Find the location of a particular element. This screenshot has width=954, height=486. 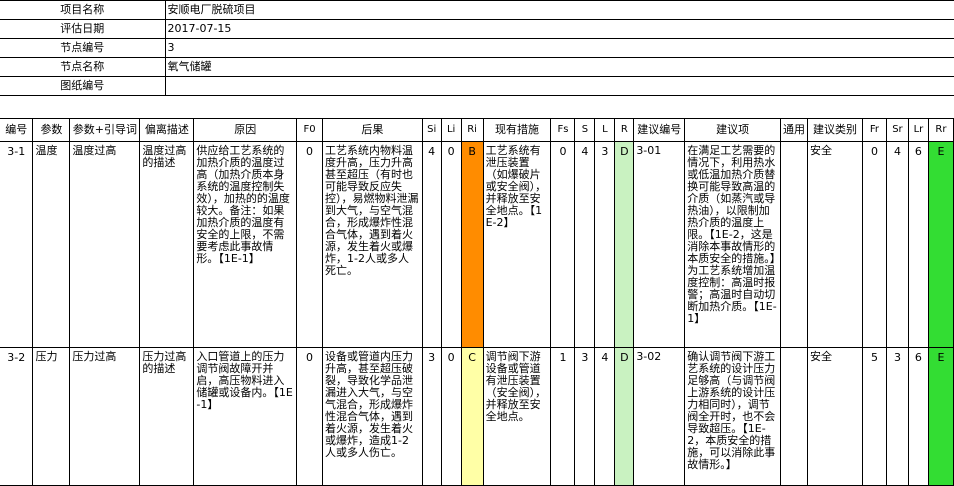

col-header-id: 编号 is located at coordinates (17, 130).